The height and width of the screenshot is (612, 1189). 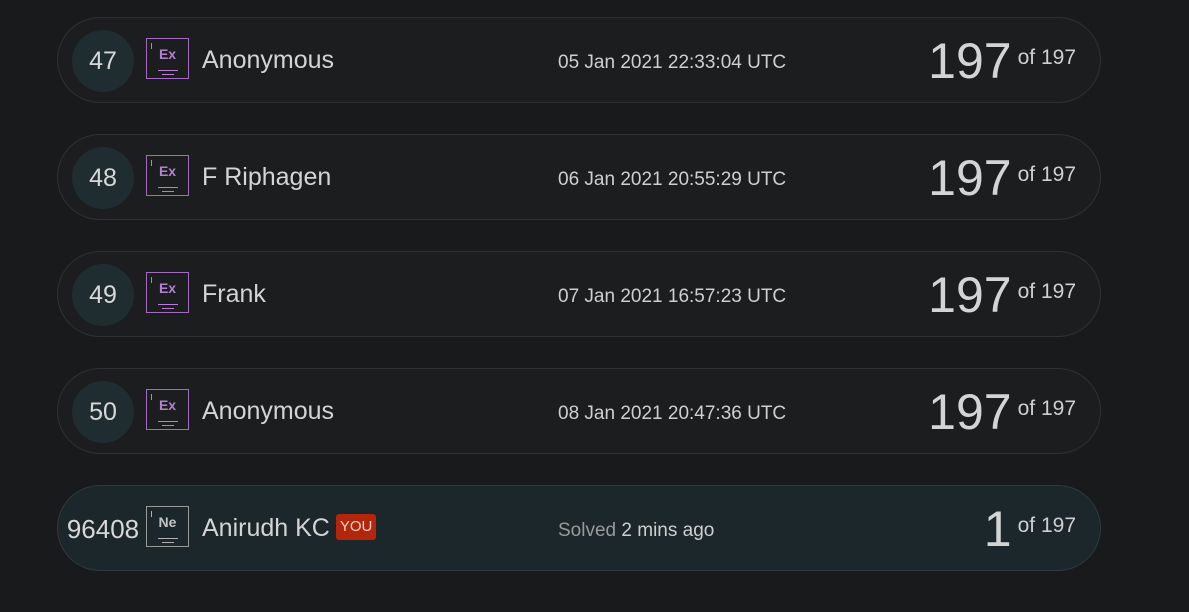 What do you see at coordinates (103, 412) in the screenshot?
I see `rank-number: 50` at bounding box center [103, 412].